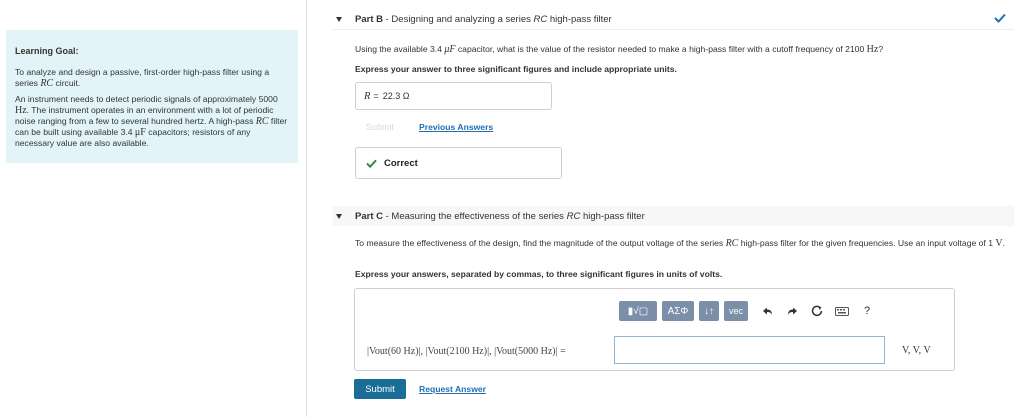  What do you see at coordinates (380, 127) in the screenshot?
I see `part-b-submit-button: Submit` at bounding box center [380, 127].